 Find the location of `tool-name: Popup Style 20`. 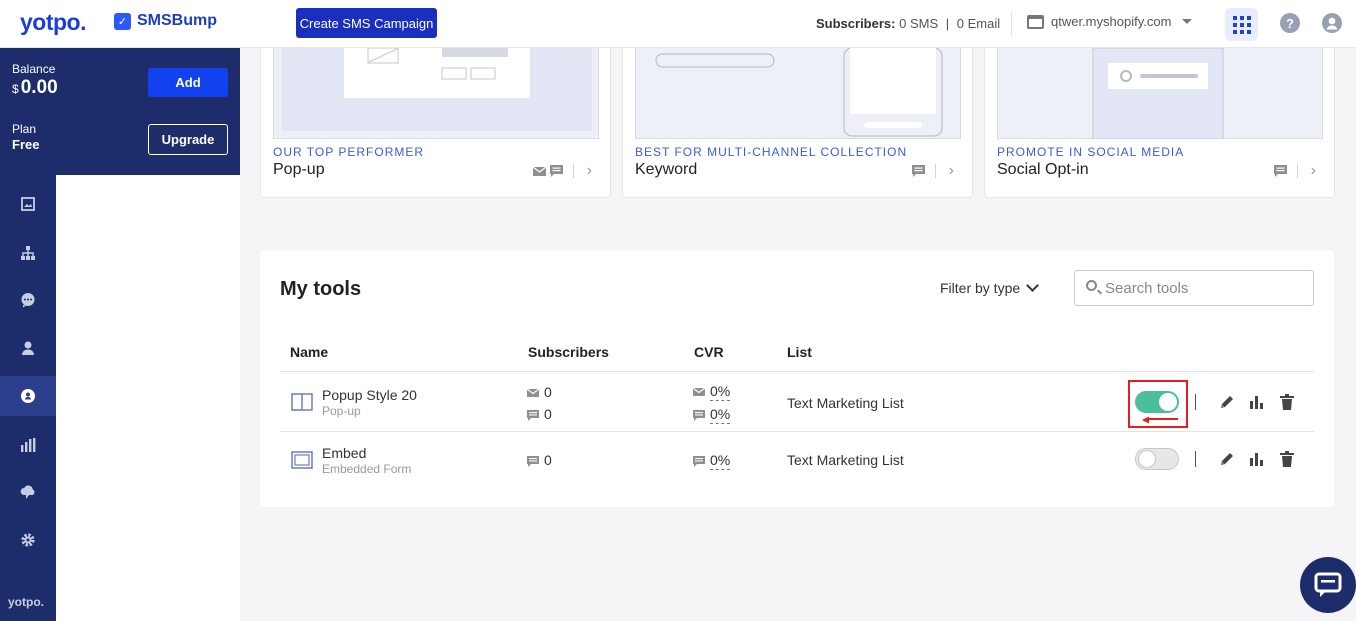

tool-name: Popup Style 20 is located at coordinates (369, 395).